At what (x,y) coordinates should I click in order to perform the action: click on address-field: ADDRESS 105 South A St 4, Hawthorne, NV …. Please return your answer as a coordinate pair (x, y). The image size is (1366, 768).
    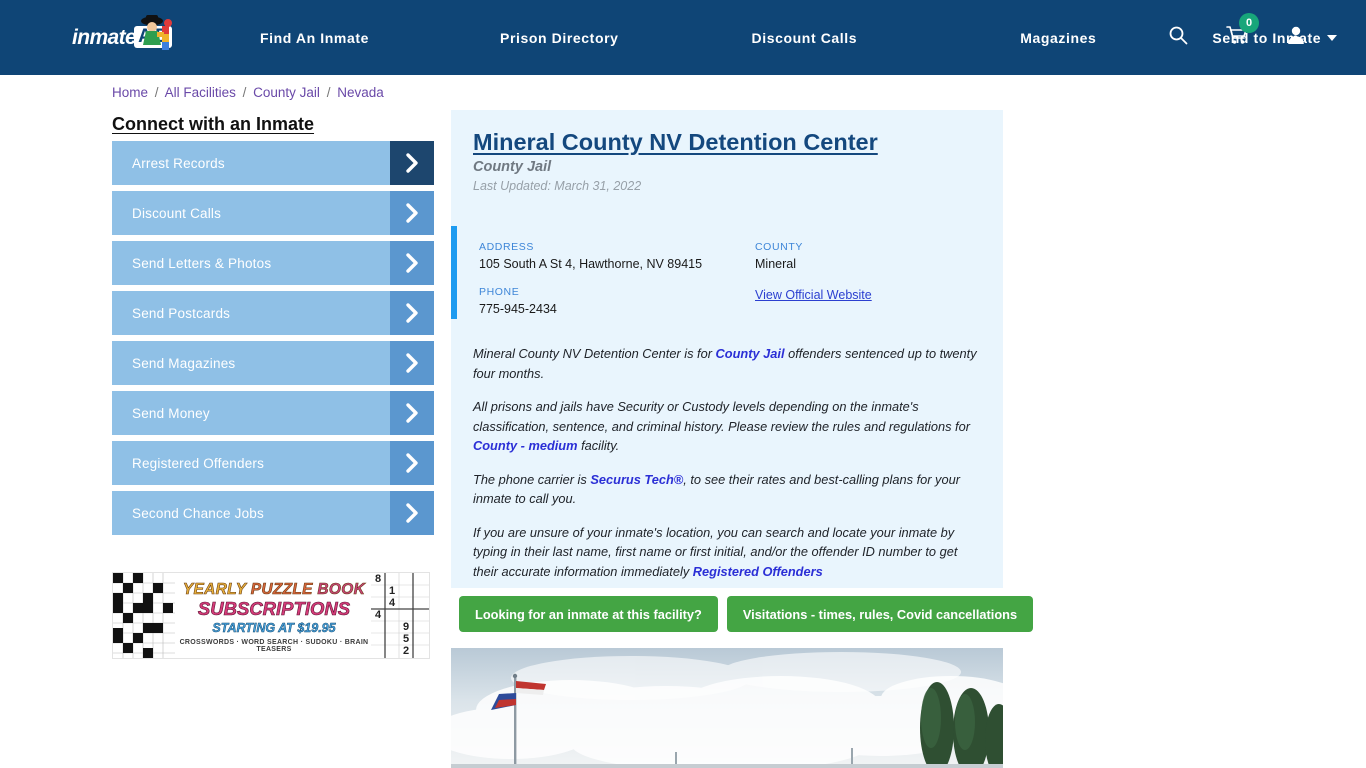
    Looking at the image, I should click on (590, 256).